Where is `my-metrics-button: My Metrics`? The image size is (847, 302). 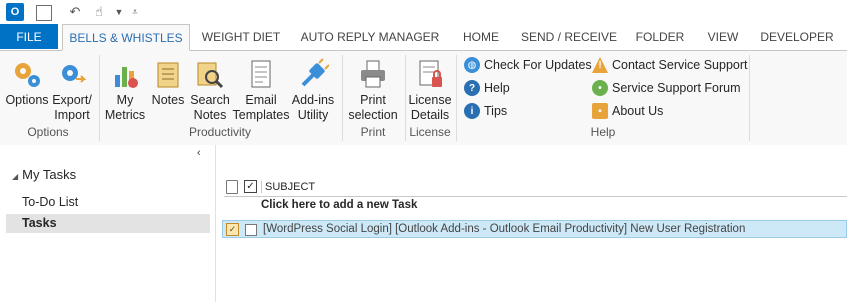 my-metrics-button: My Metrics is located at coordinates (125, 90).